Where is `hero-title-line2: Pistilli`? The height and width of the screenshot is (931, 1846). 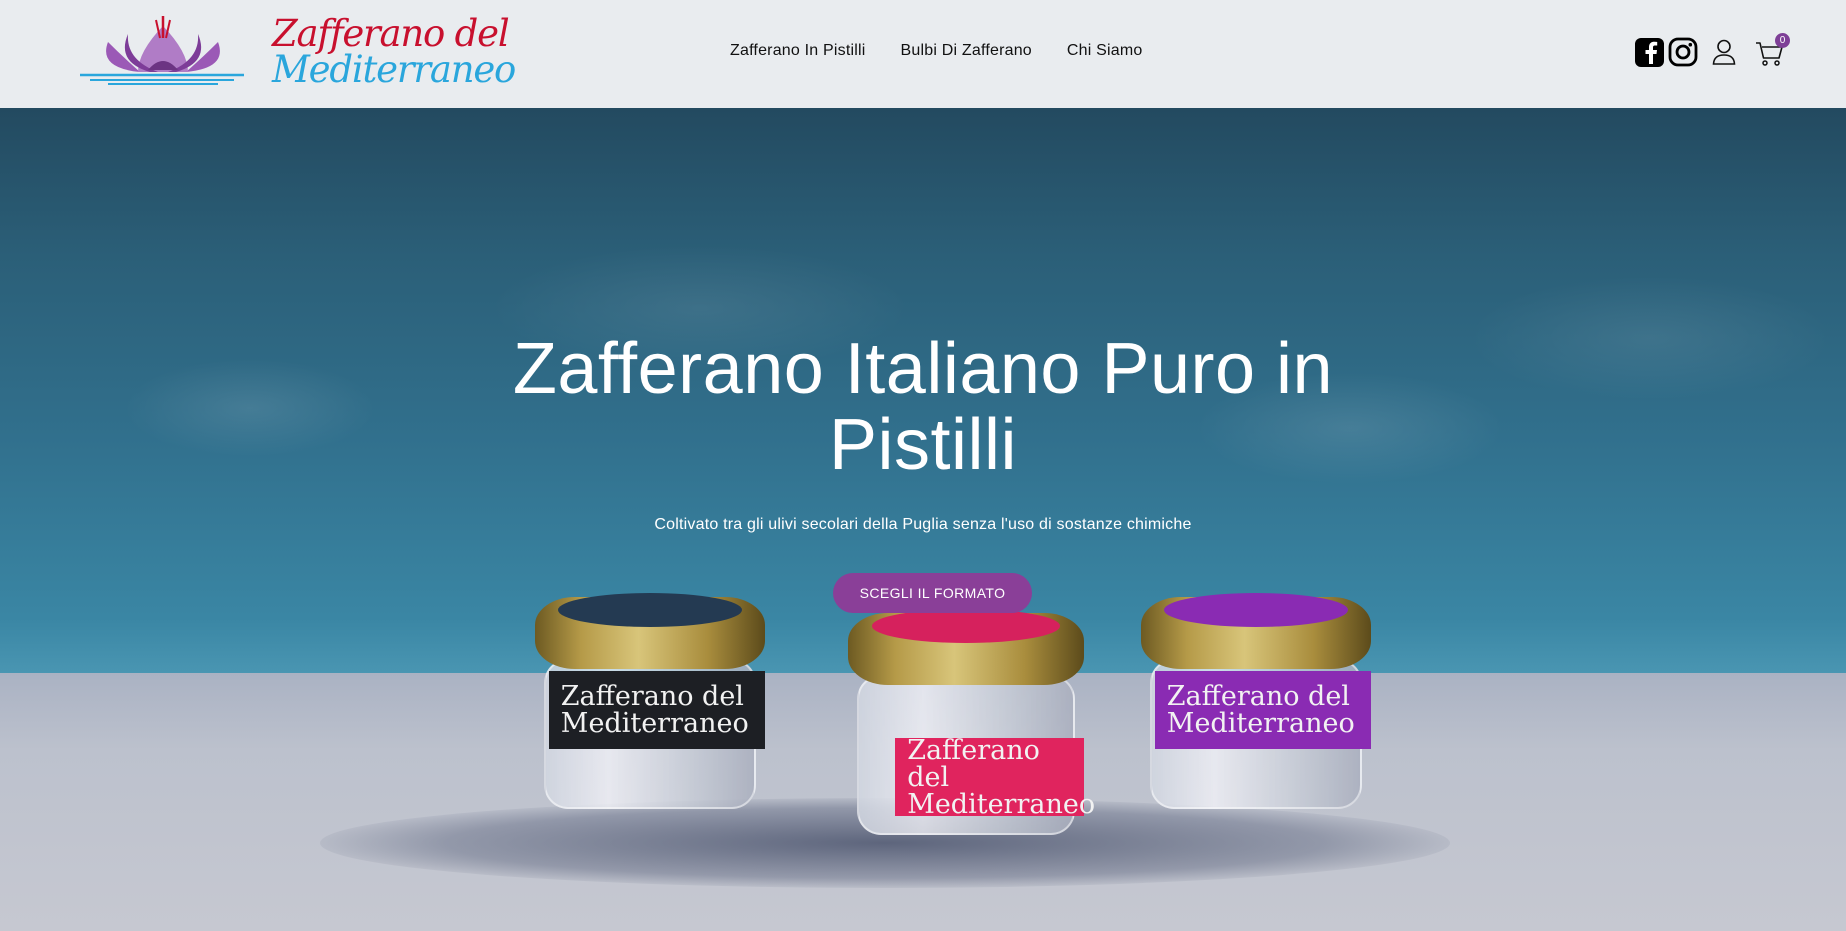 hero-title-line2: Pistilli is located at coordinates (922, 445).